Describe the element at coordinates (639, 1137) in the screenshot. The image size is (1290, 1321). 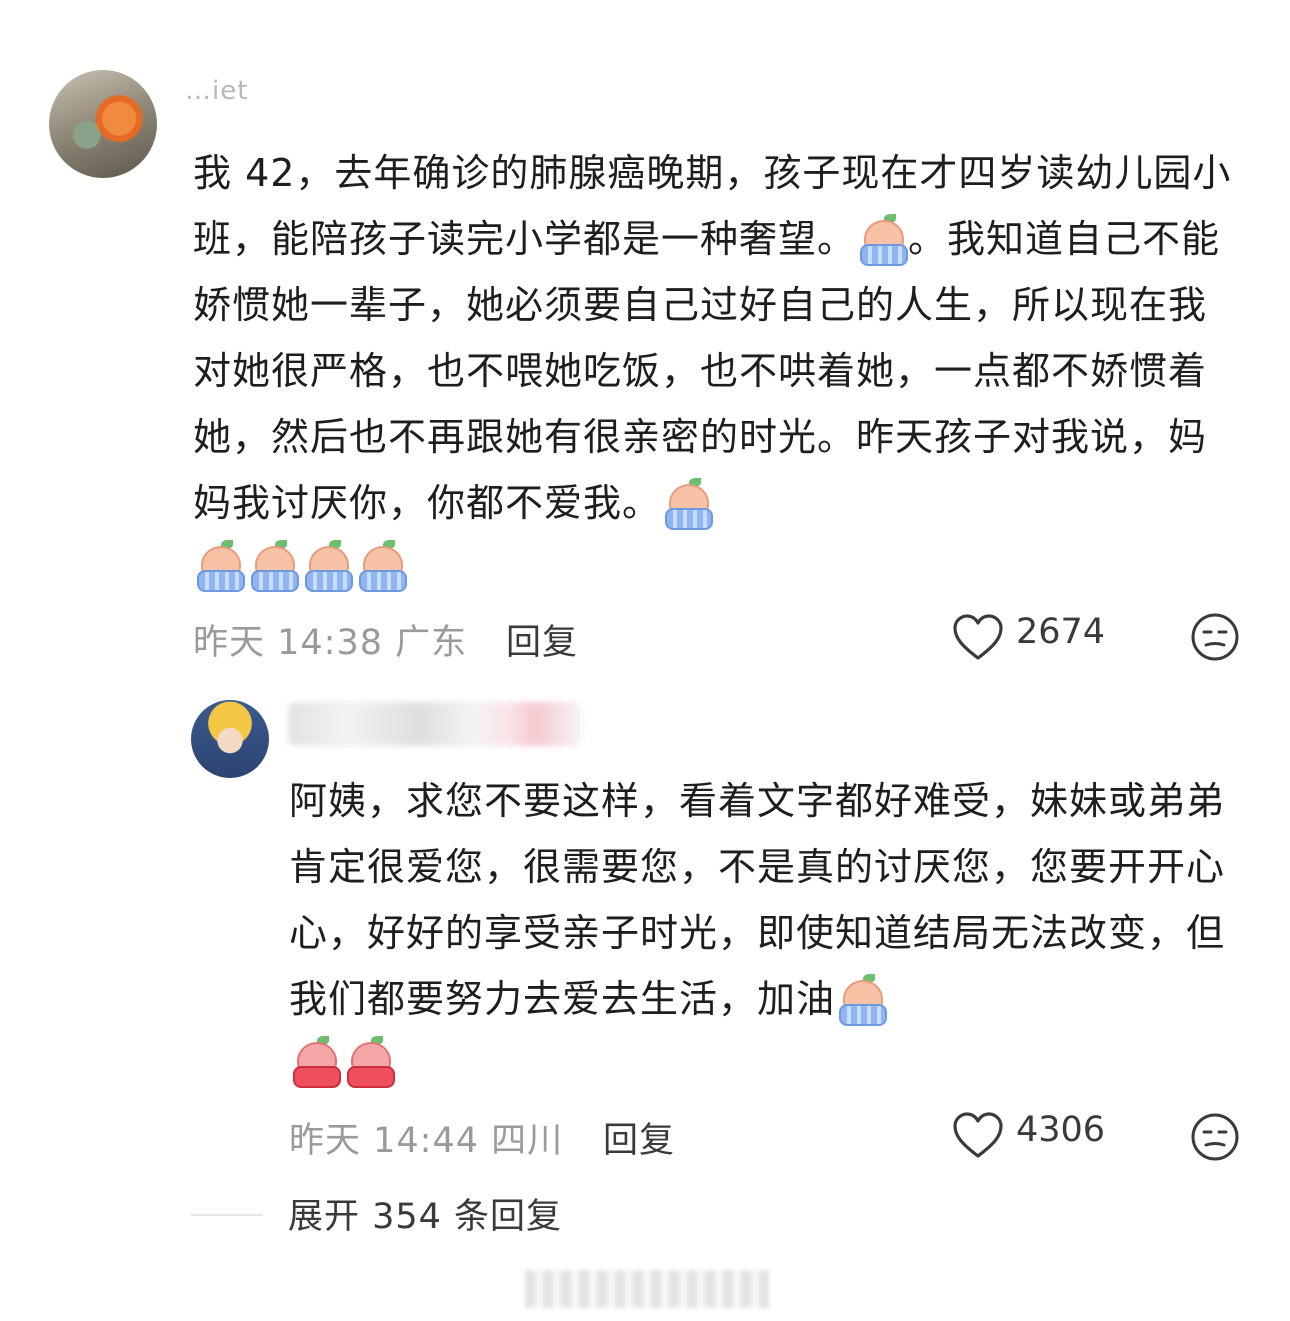
I see `reply-reply-button: 回复` at that location.